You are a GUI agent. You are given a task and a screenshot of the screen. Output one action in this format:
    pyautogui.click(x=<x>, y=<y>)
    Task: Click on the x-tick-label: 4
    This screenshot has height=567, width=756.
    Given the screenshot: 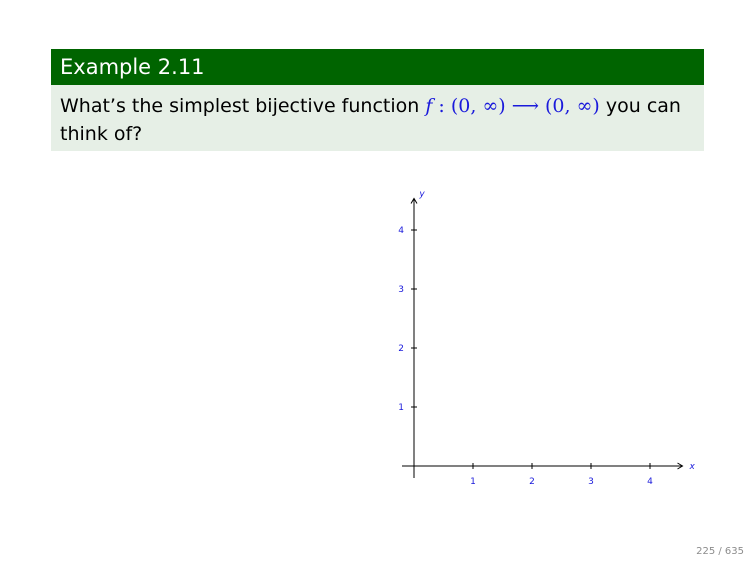 What is the action you would take?
    pyautogui.click(x=650, y=482)
    